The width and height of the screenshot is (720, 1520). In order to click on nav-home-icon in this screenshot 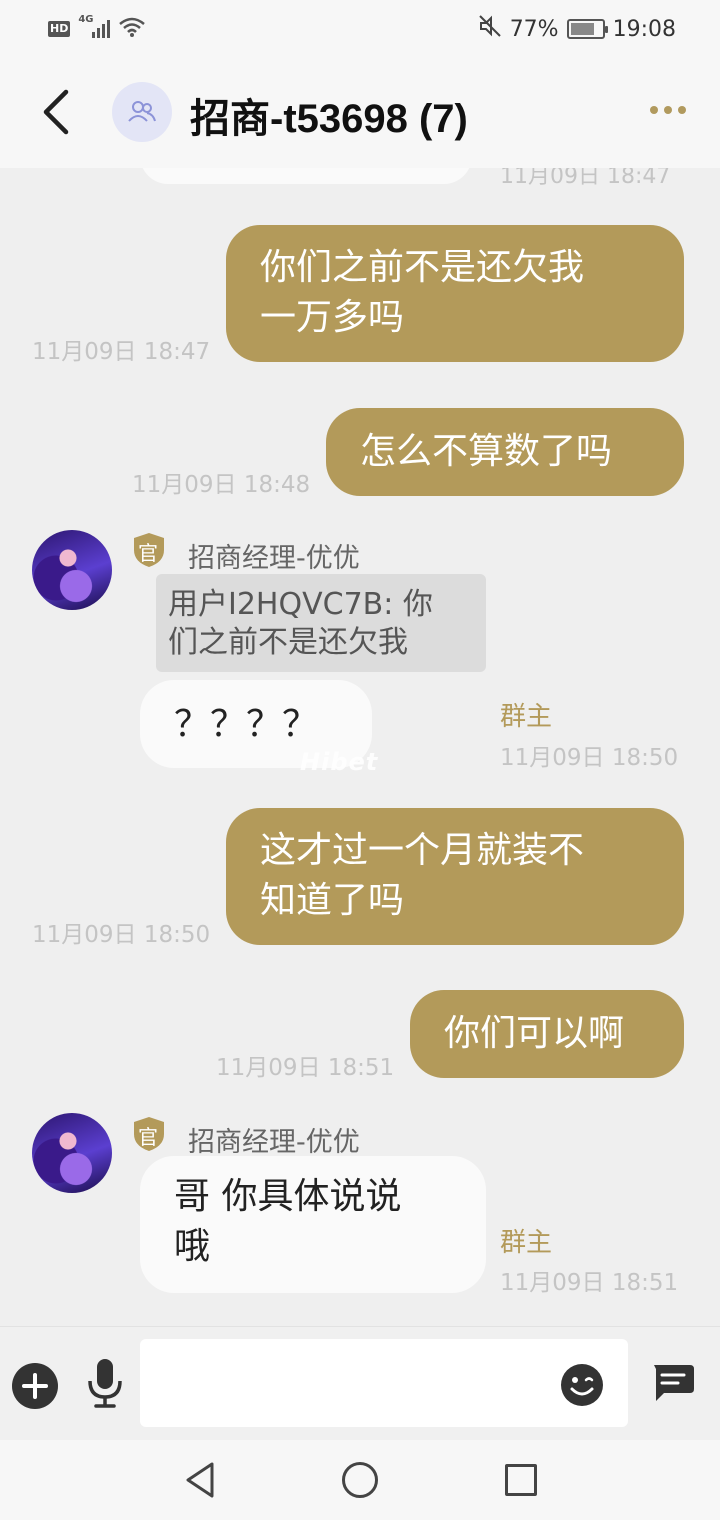, I will do `click(360, 1480)`.